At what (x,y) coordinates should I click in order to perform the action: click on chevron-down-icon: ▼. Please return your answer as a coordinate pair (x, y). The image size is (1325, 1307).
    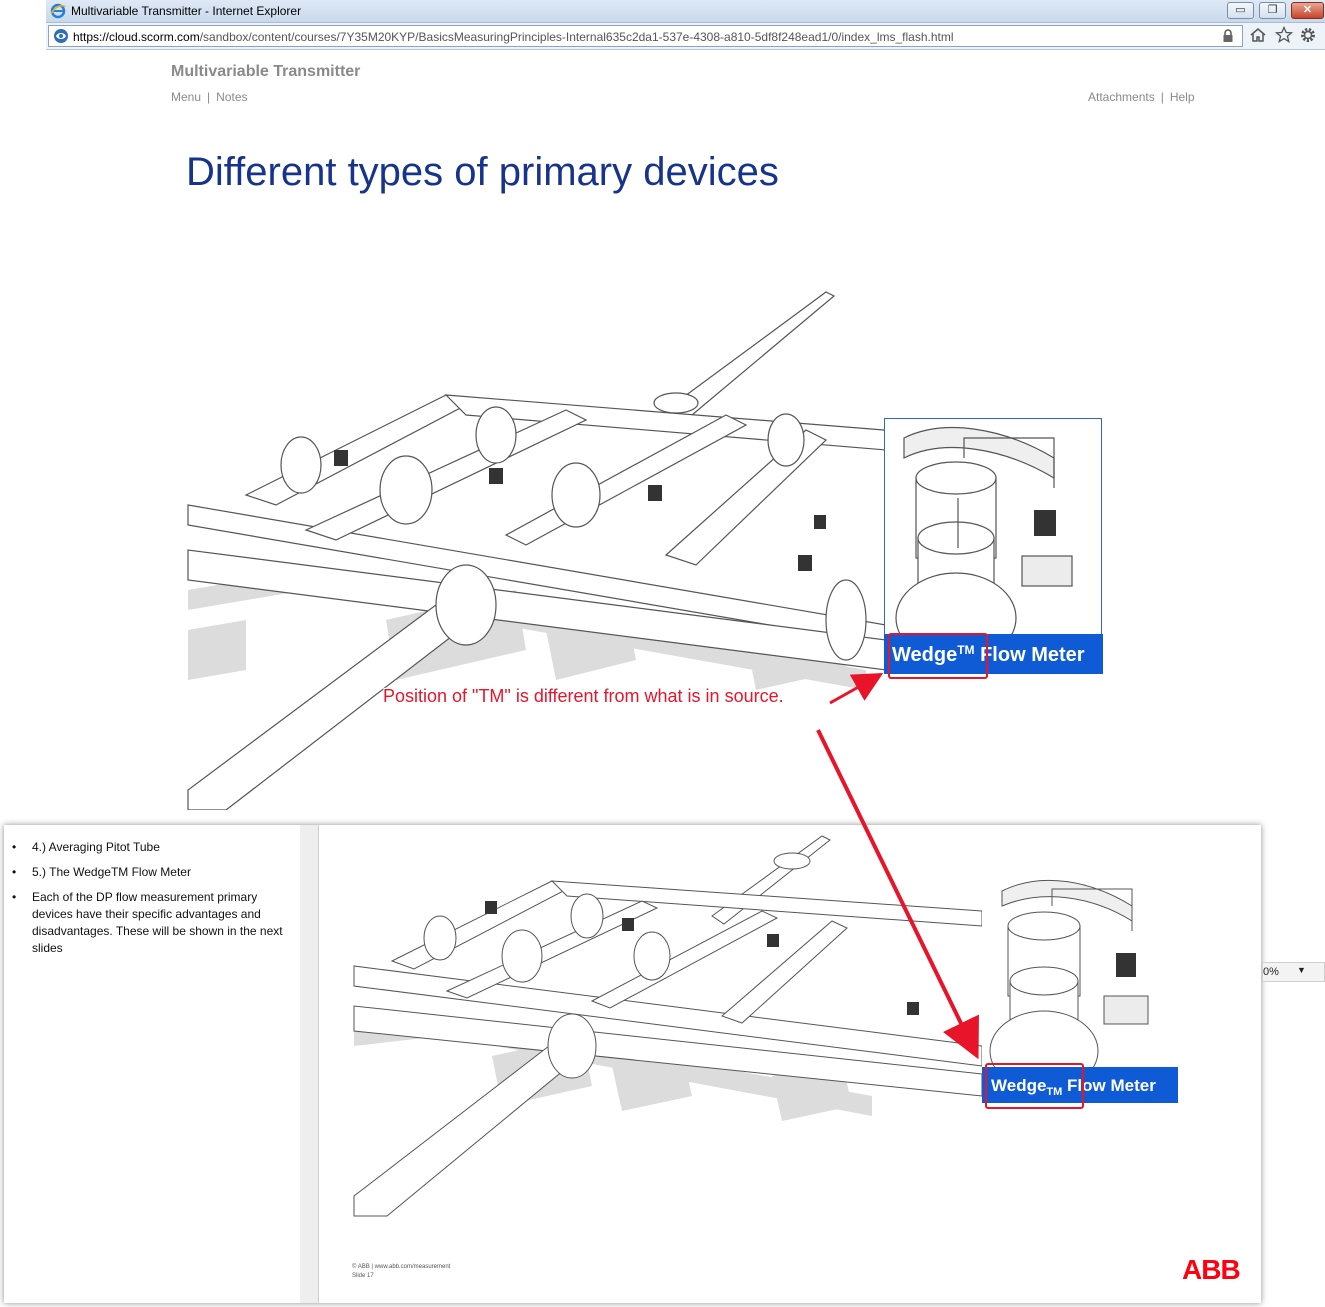
    Looking at the image, I should click on (1301, 970).